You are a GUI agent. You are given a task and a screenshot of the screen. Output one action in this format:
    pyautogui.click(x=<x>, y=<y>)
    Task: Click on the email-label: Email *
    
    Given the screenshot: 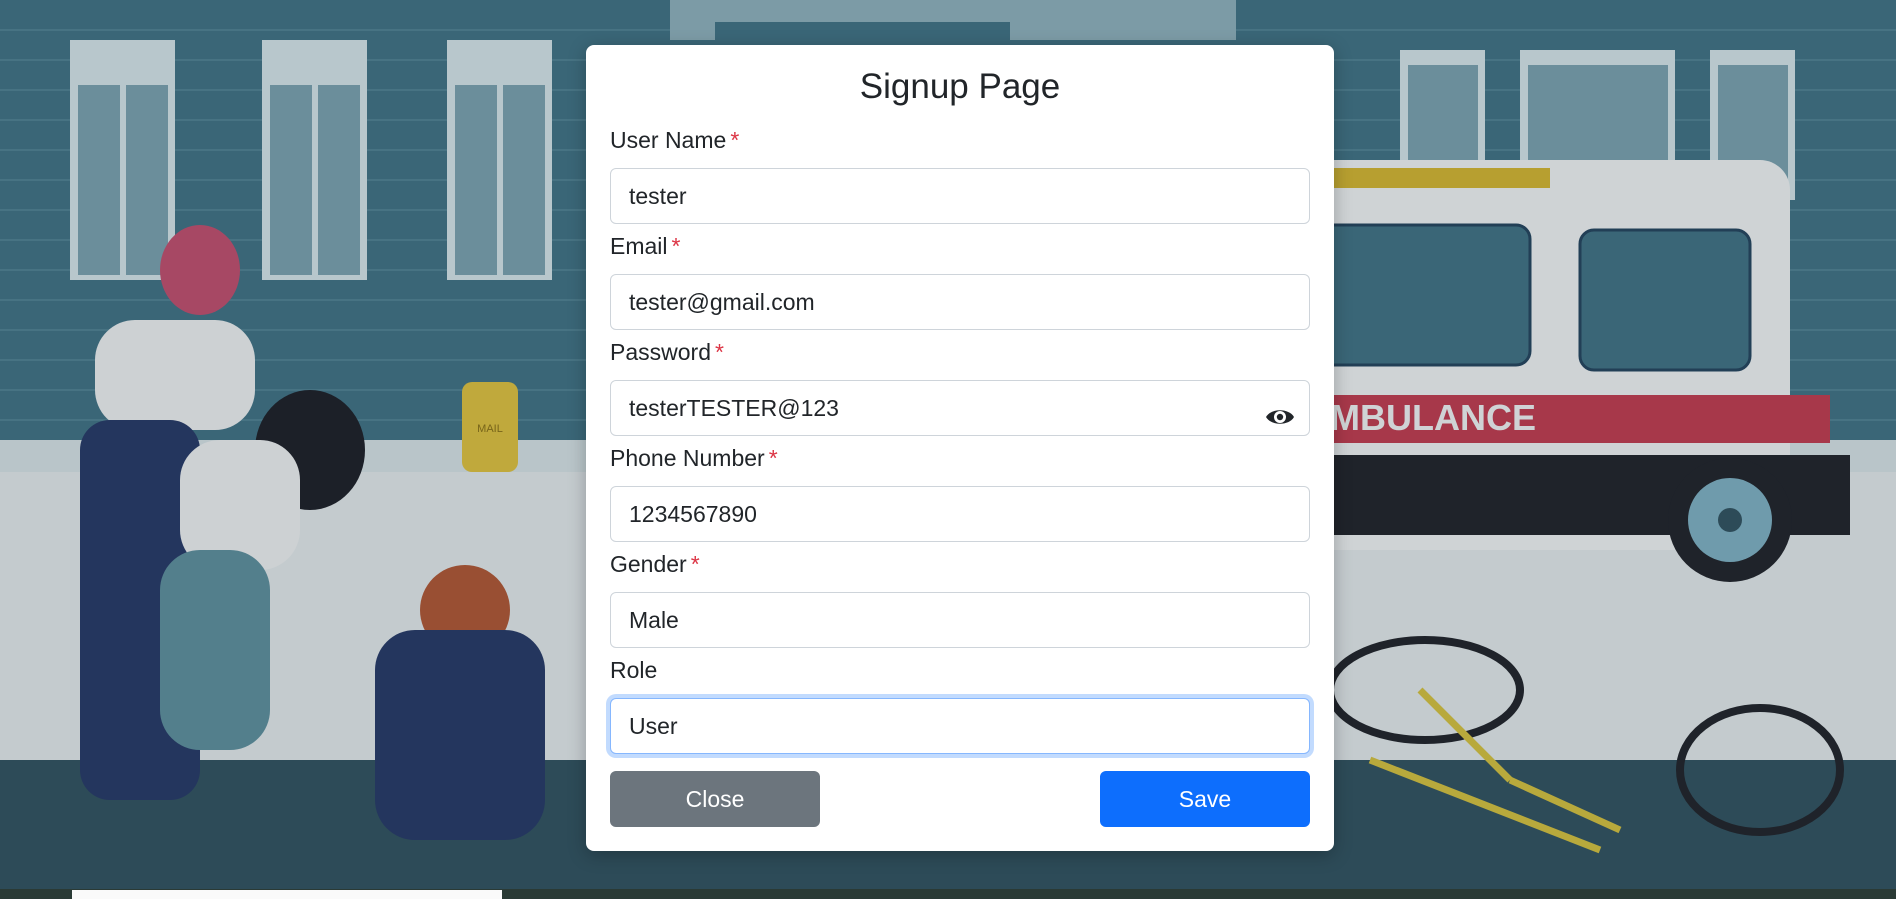 What is the action you would take?
    pyautogui.click(x=645, y=246)
    